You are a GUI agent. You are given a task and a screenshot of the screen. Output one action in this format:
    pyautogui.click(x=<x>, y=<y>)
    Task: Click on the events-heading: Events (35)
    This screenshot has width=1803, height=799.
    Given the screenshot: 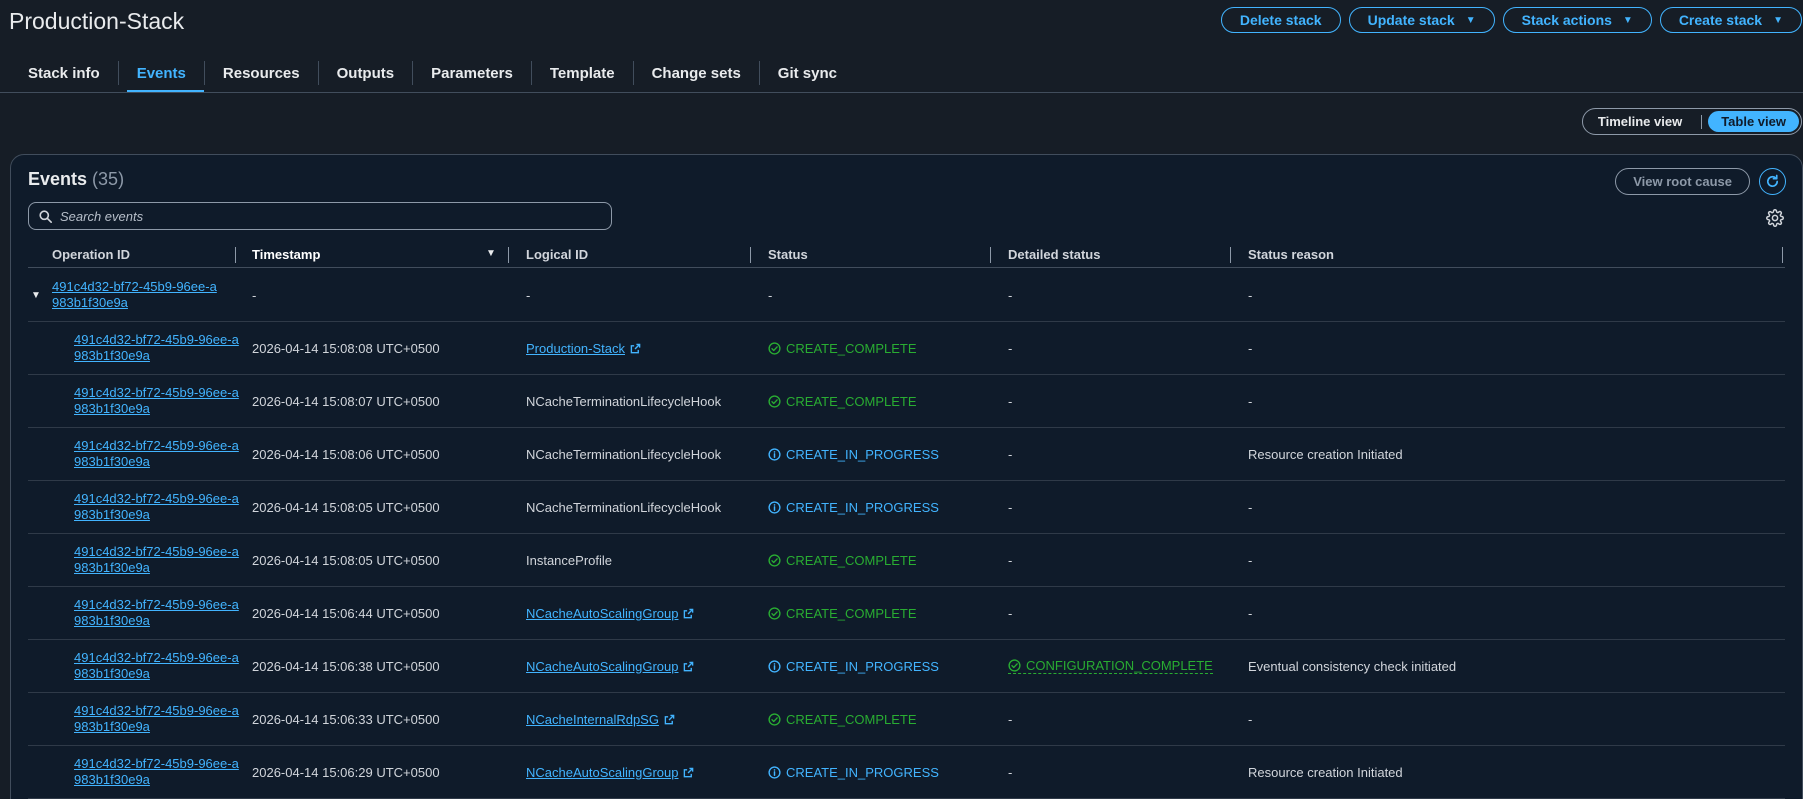 What is the action you would take?
    pyautogui.click(x=76, y=179)
    